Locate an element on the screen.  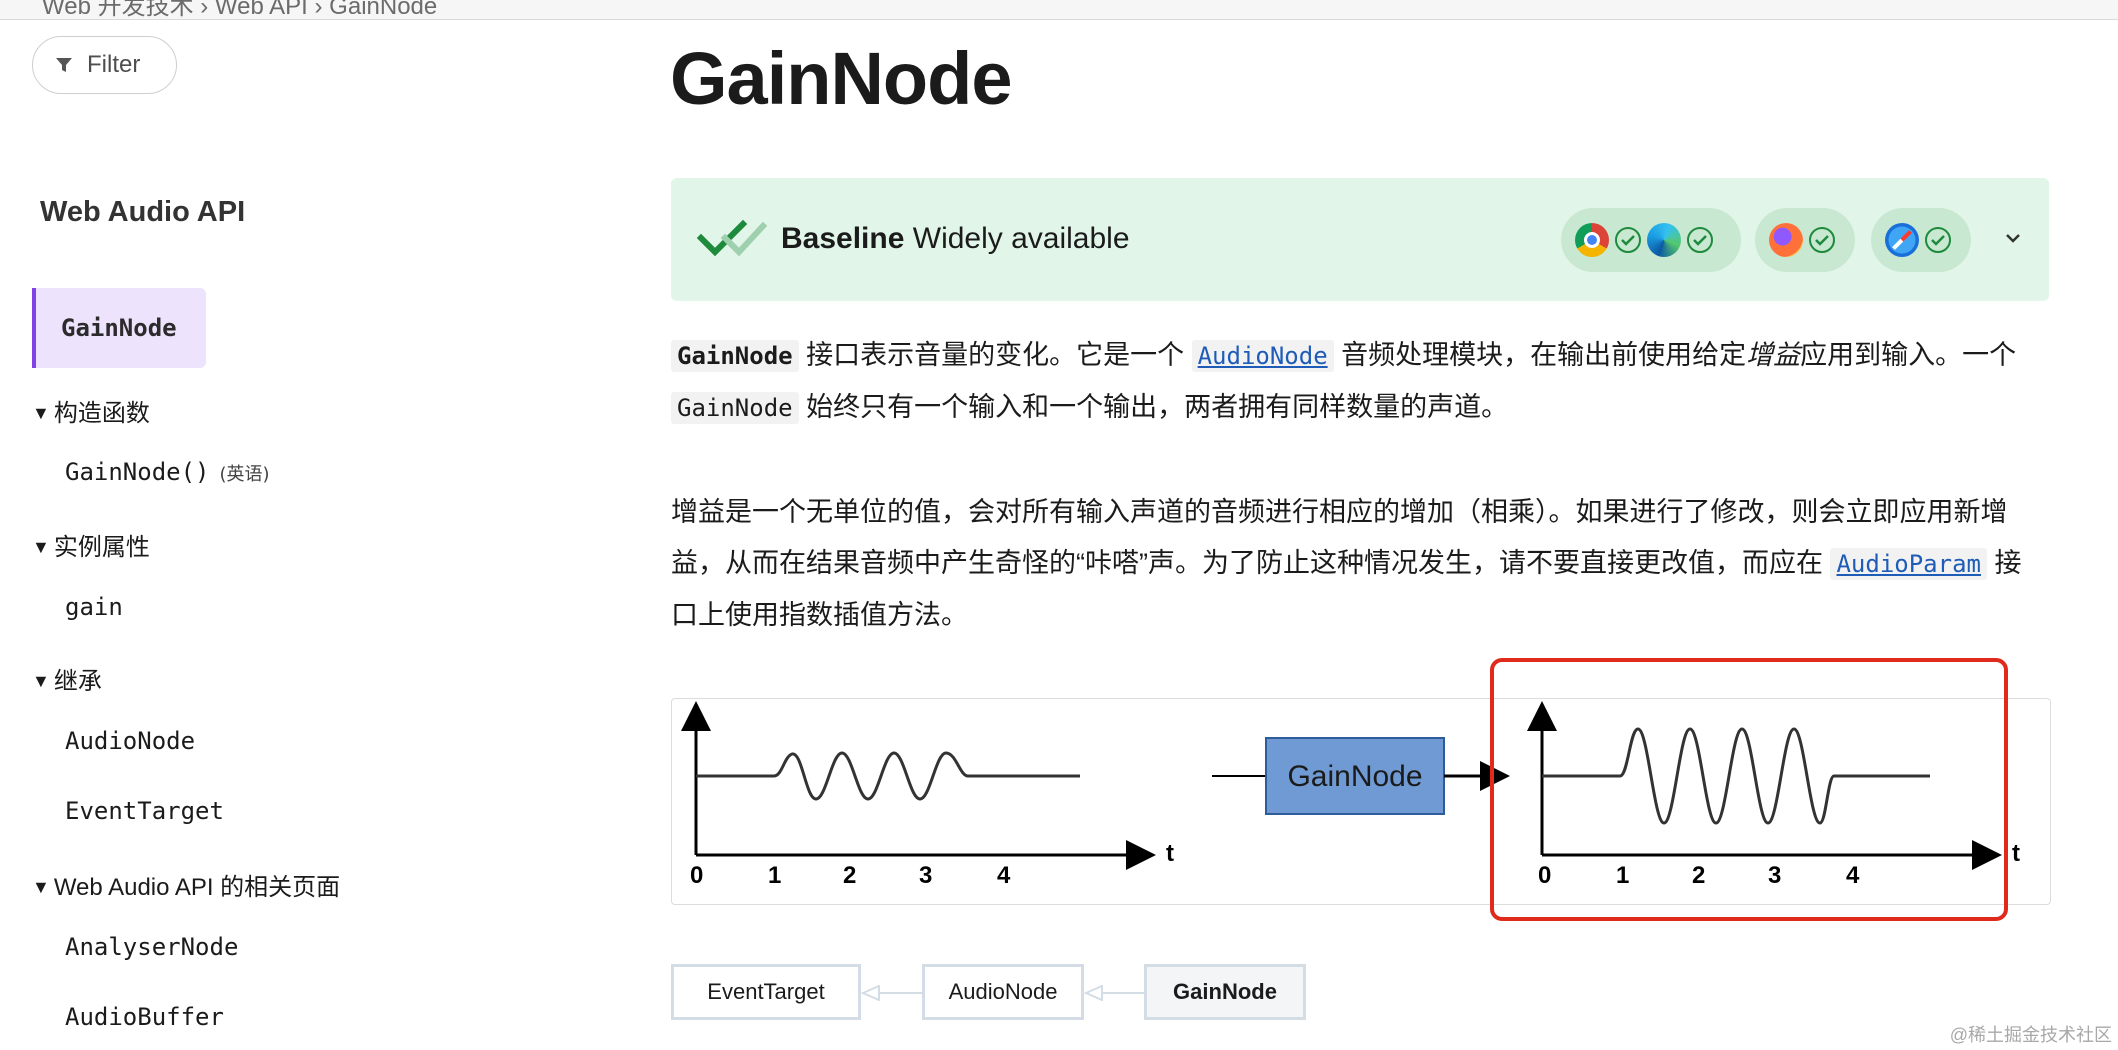
text-span: 应用到输入。一个 is located at coordinates (1908, 355).